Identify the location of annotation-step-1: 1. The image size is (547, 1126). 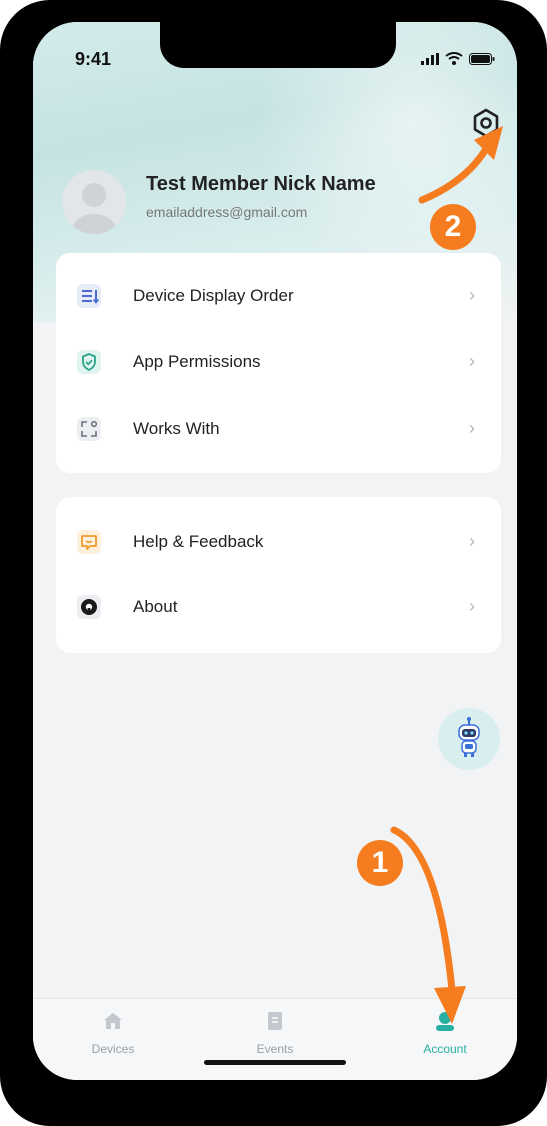
(380, 863).